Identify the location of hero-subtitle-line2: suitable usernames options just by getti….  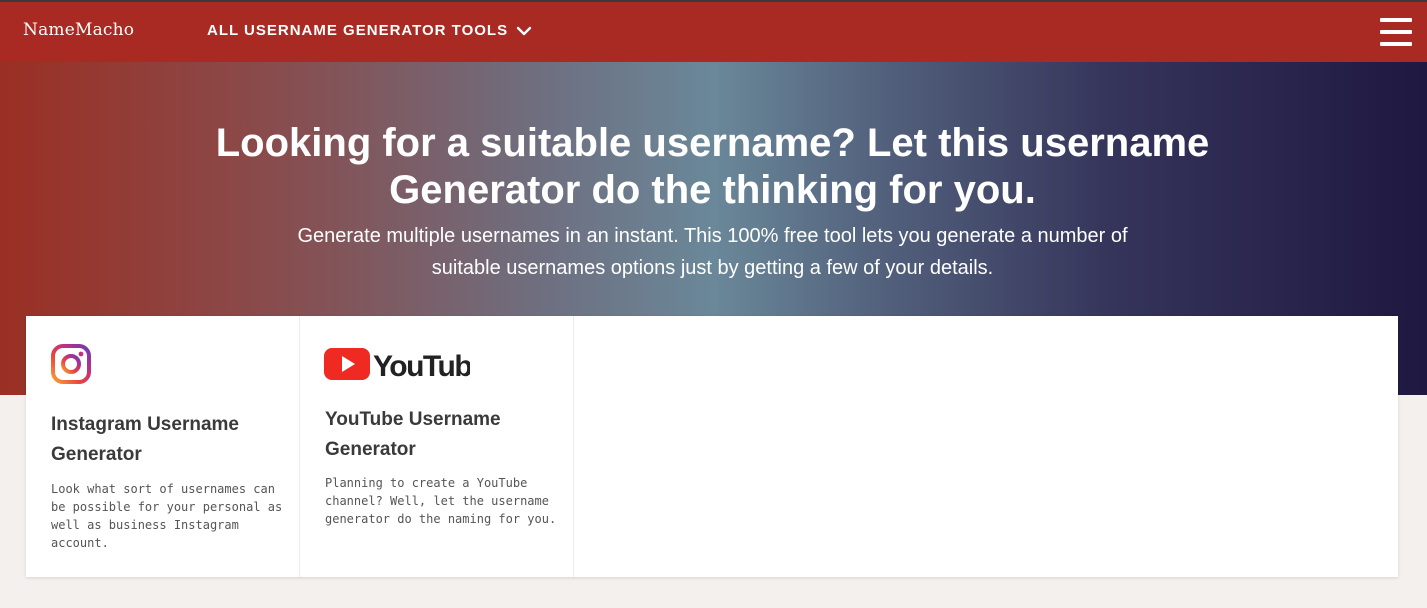
(712, 268).